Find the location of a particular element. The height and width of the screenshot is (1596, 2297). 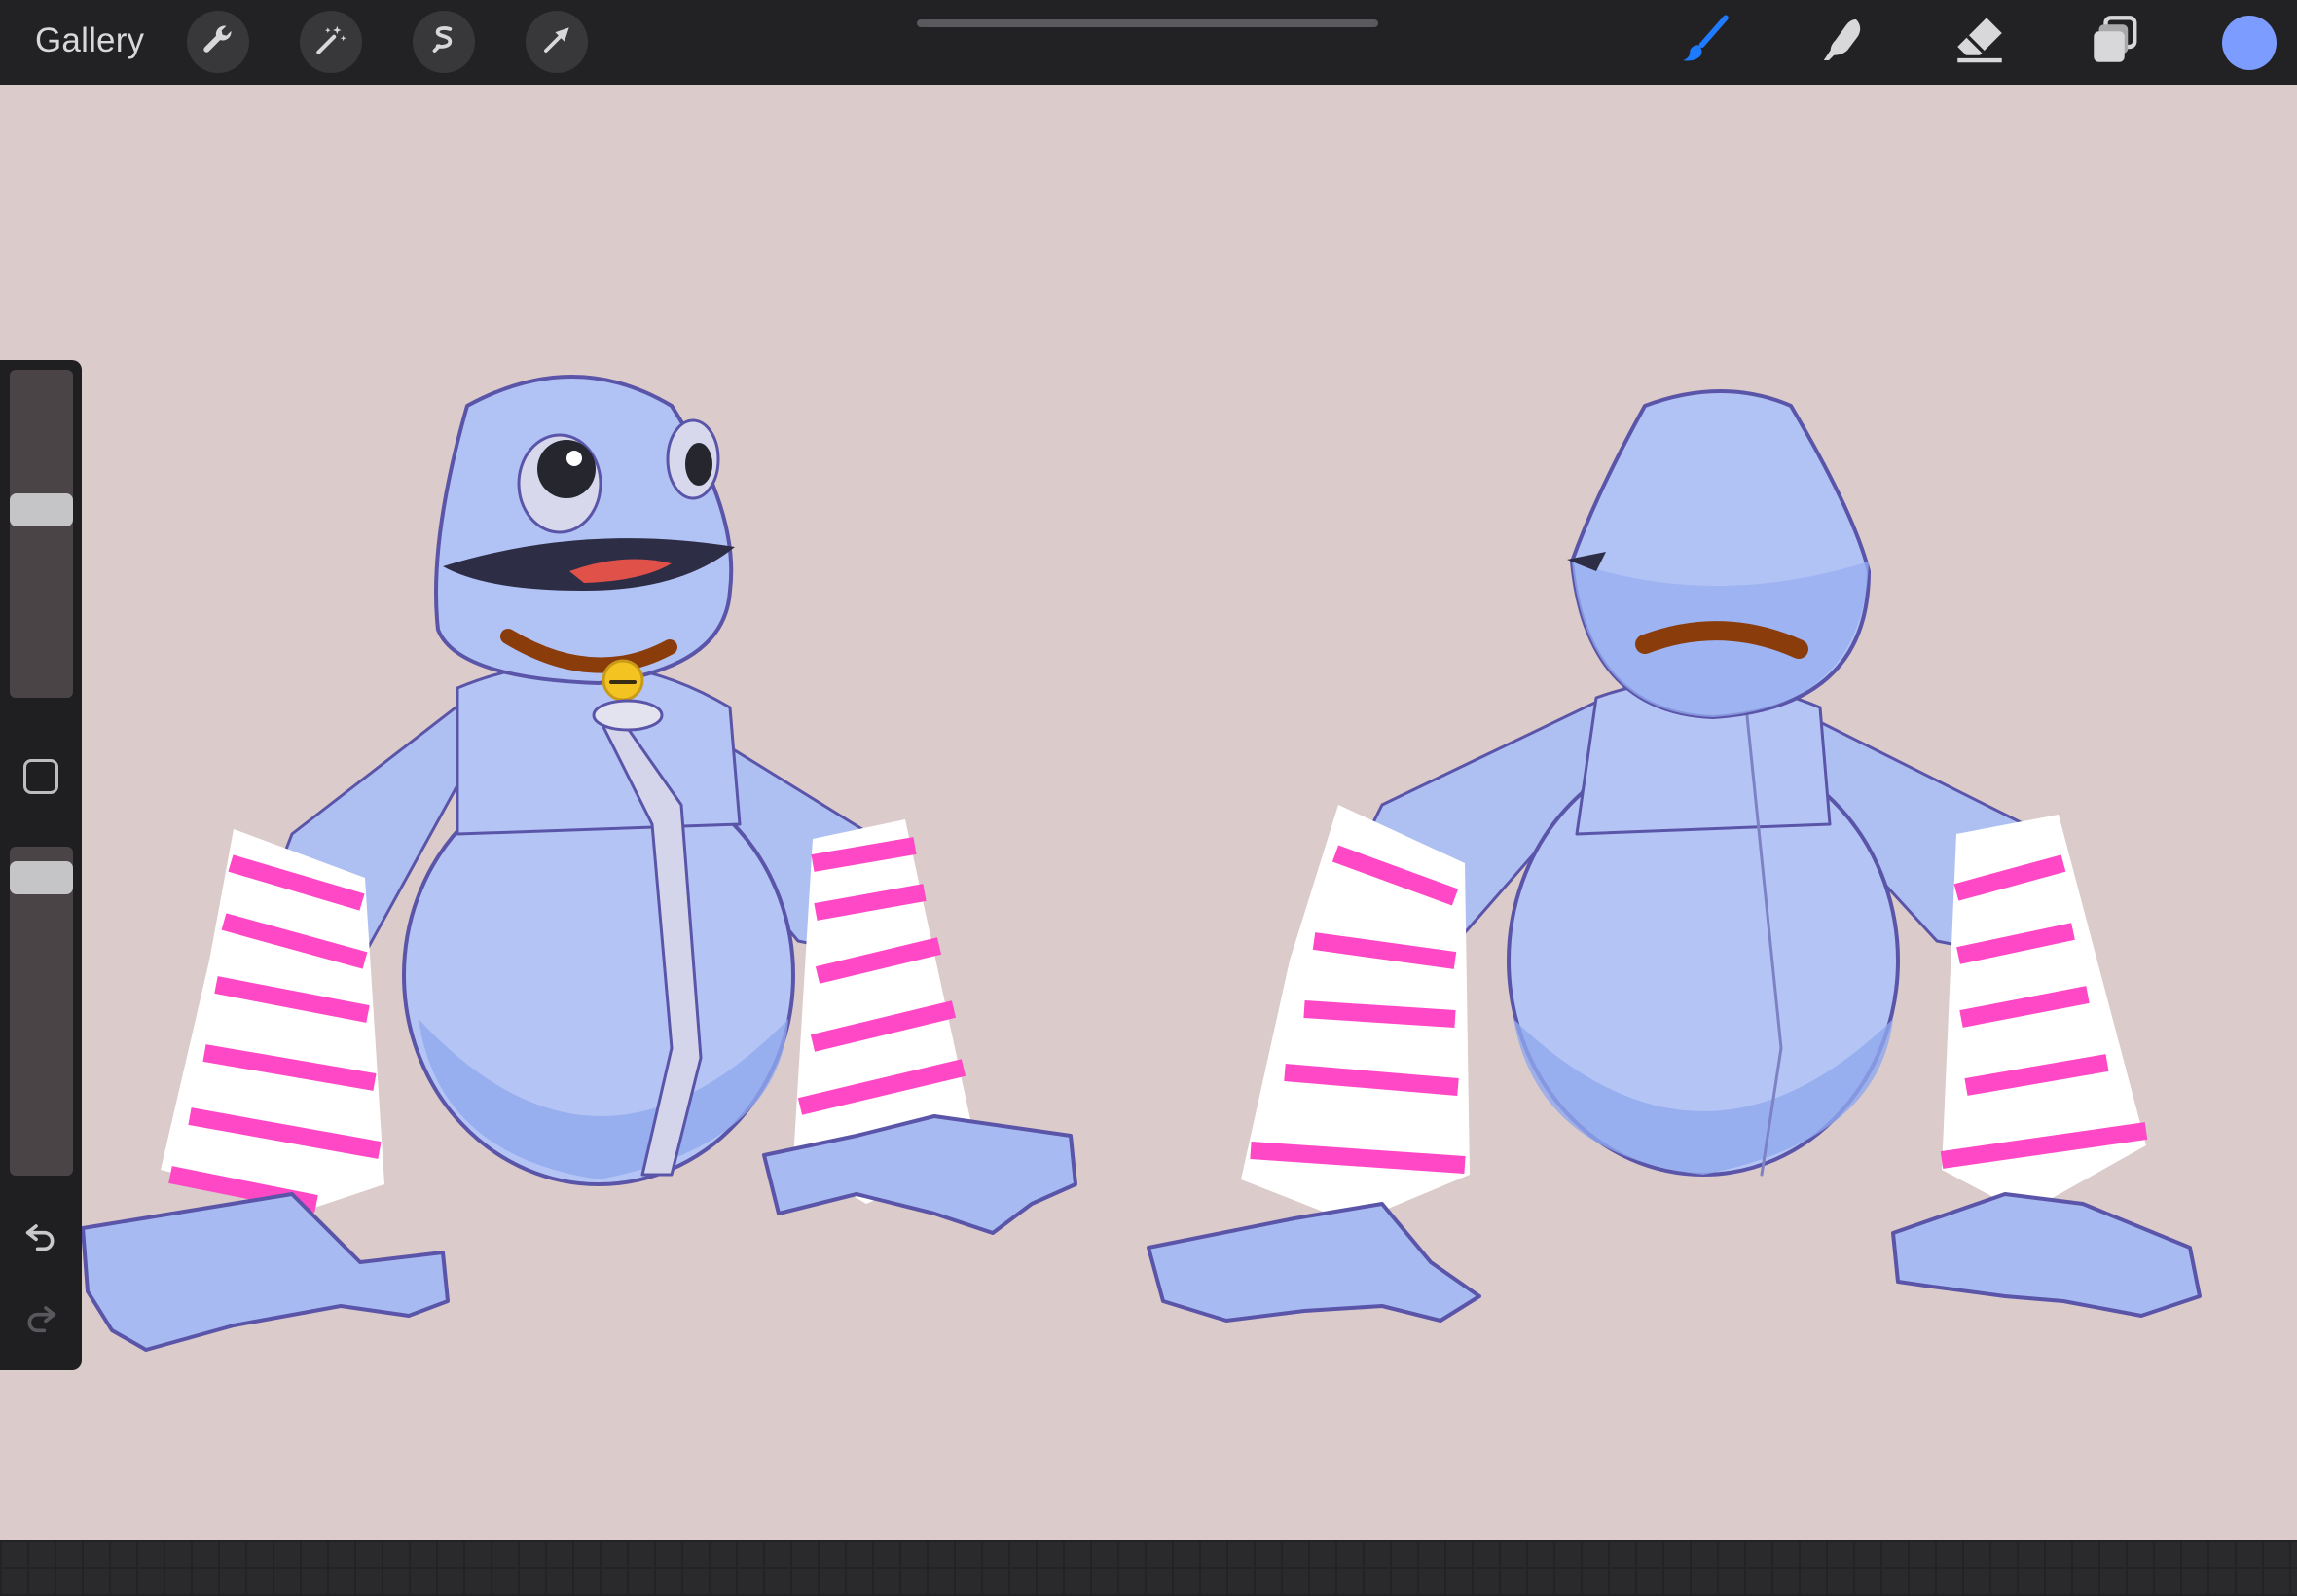

color-swatch-button is located at coordinates (2250, 43).